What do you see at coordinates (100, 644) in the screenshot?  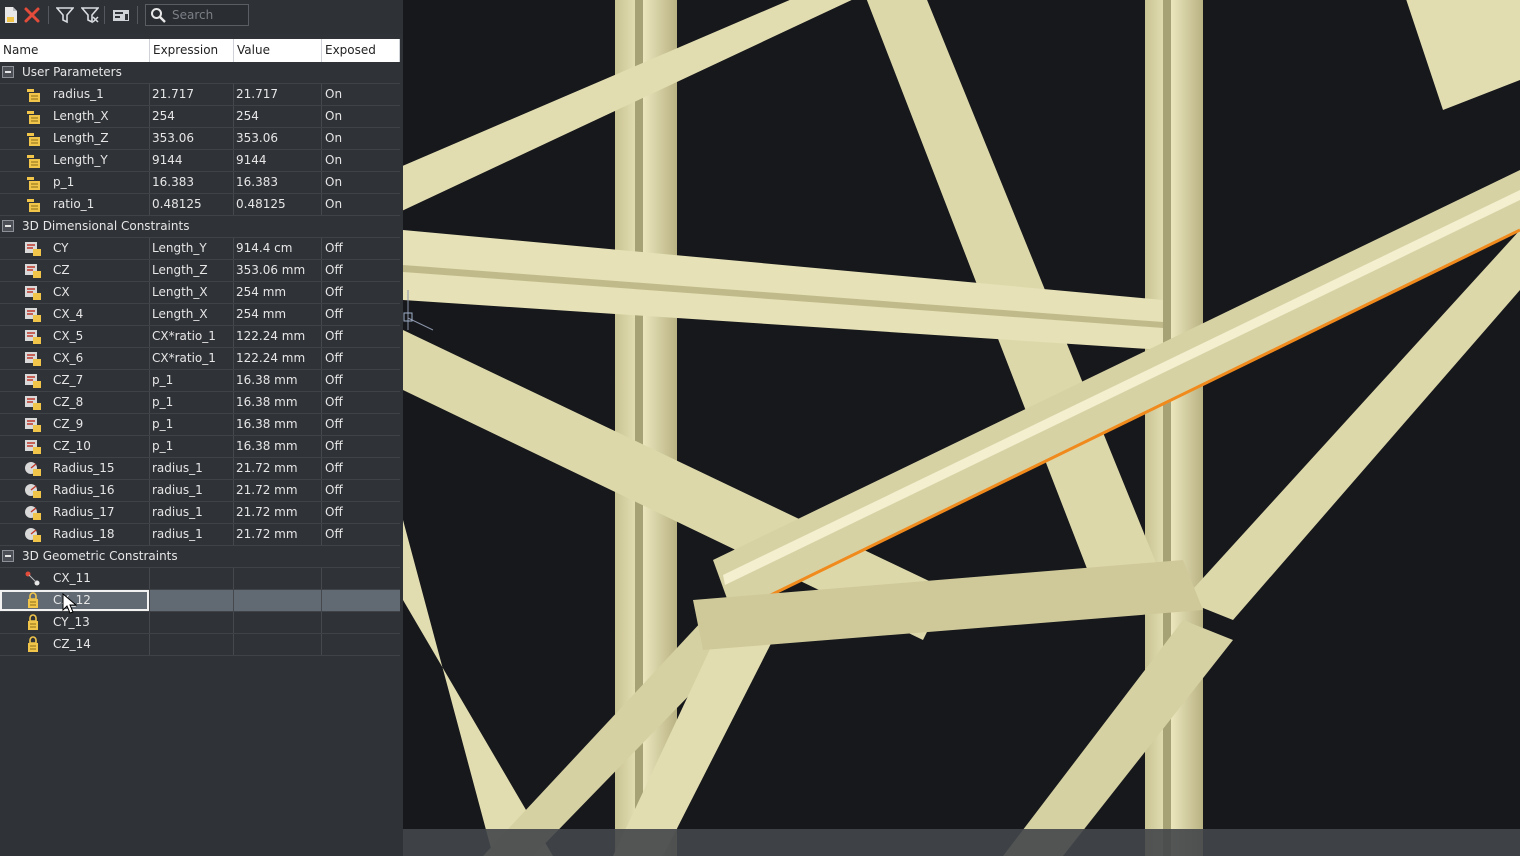 I see `parameter-name: CZ_14` at bounding box center [100, 644].